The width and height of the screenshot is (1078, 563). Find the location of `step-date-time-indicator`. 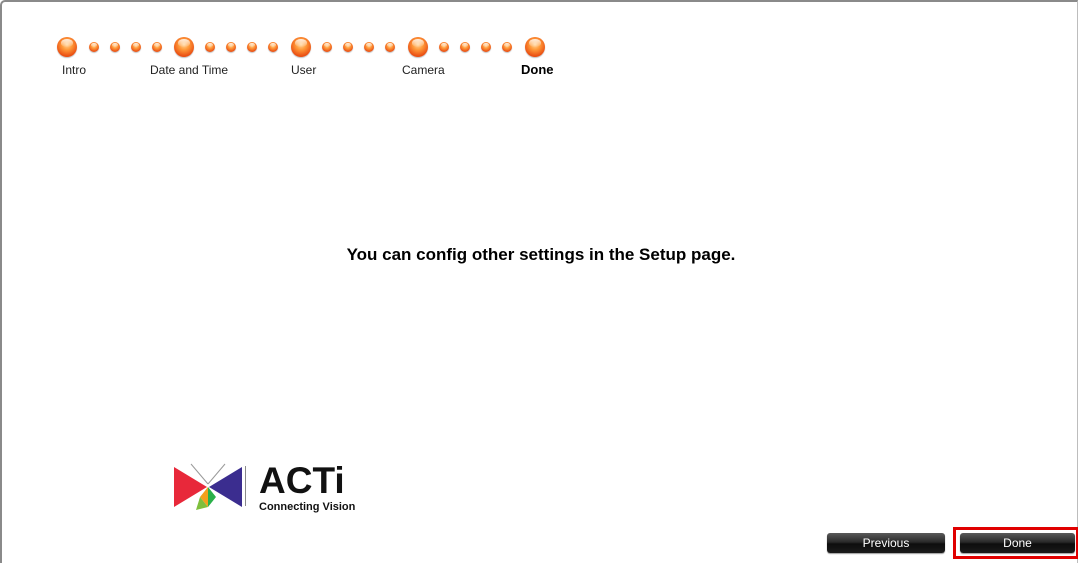

step-date-time-indicator is located at coordinates (184, 47).